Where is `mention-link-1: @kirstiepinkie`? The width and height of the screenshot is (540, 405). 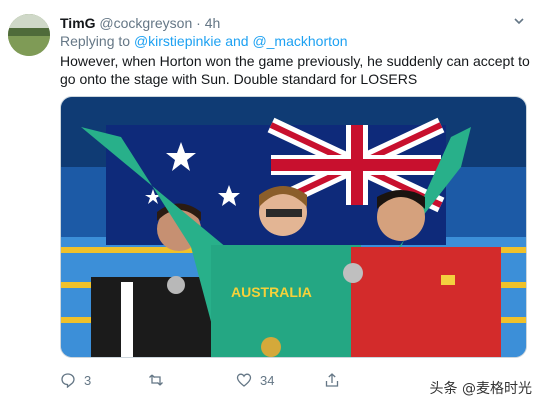
mention-link-1: @kirstiepinkie is located at coordinates (177, 41).